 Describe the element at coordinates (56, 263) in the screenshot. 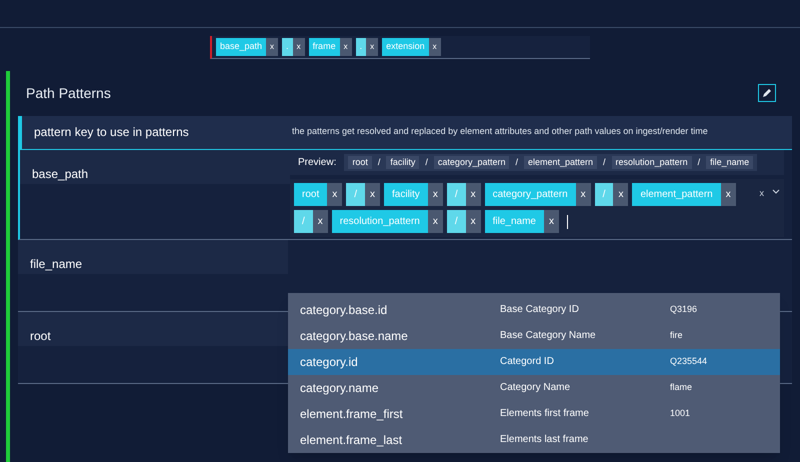

I see `pattern-key: file_name` at that location.